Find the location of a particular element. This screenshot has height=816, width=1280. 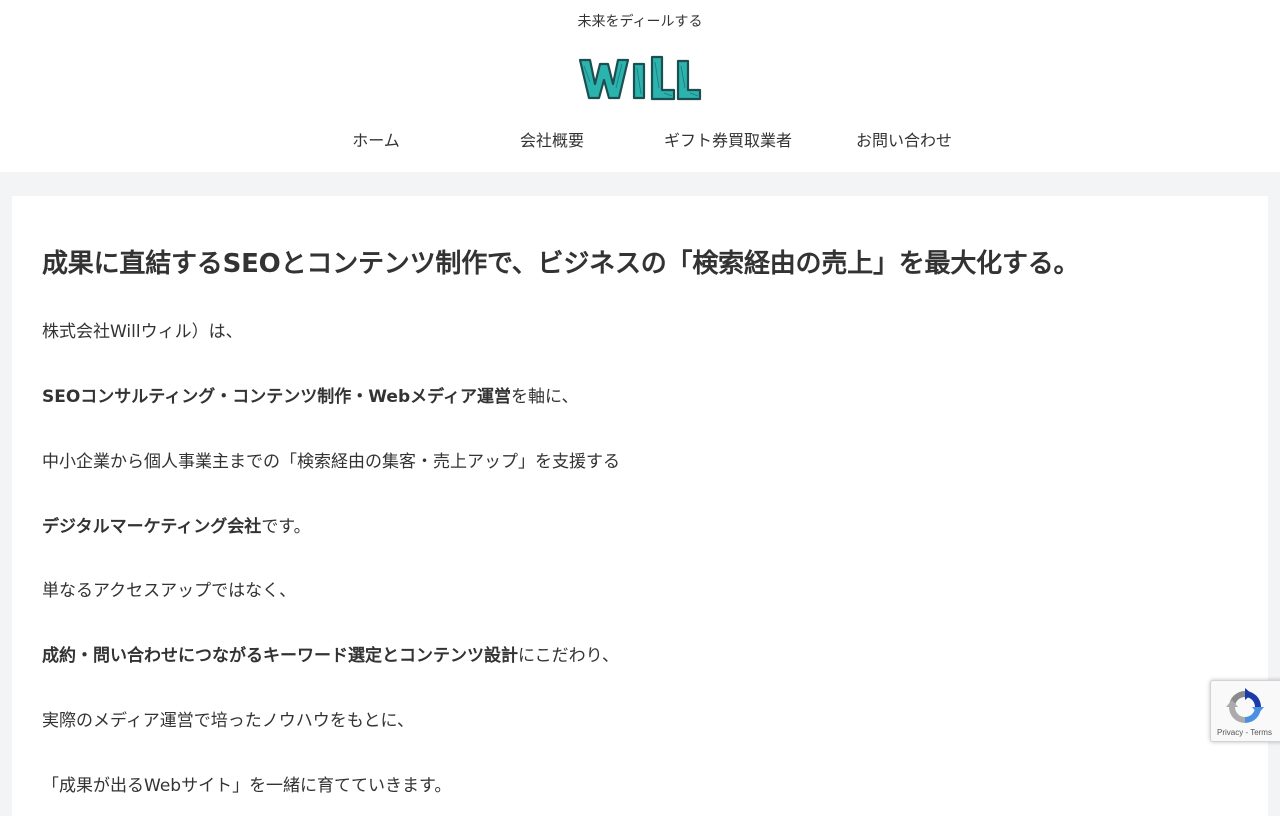

nav-item-contact: お問い合わせ is located at coordinates (904, 142).